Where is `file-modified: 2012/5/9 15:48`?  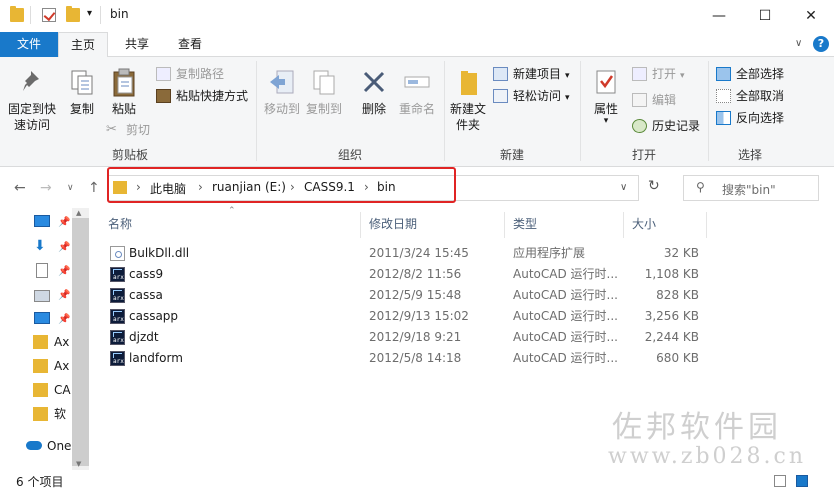 file-modified: 2012/5/9 15:48 is located at coordinates (415, 295).